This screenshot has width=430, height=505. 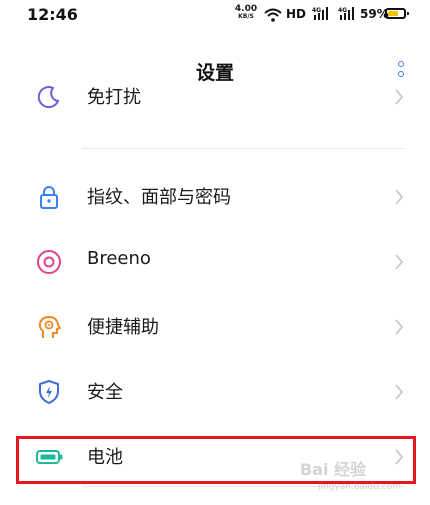 I want to click on accessibility-icon, so click(x=49, y=327).